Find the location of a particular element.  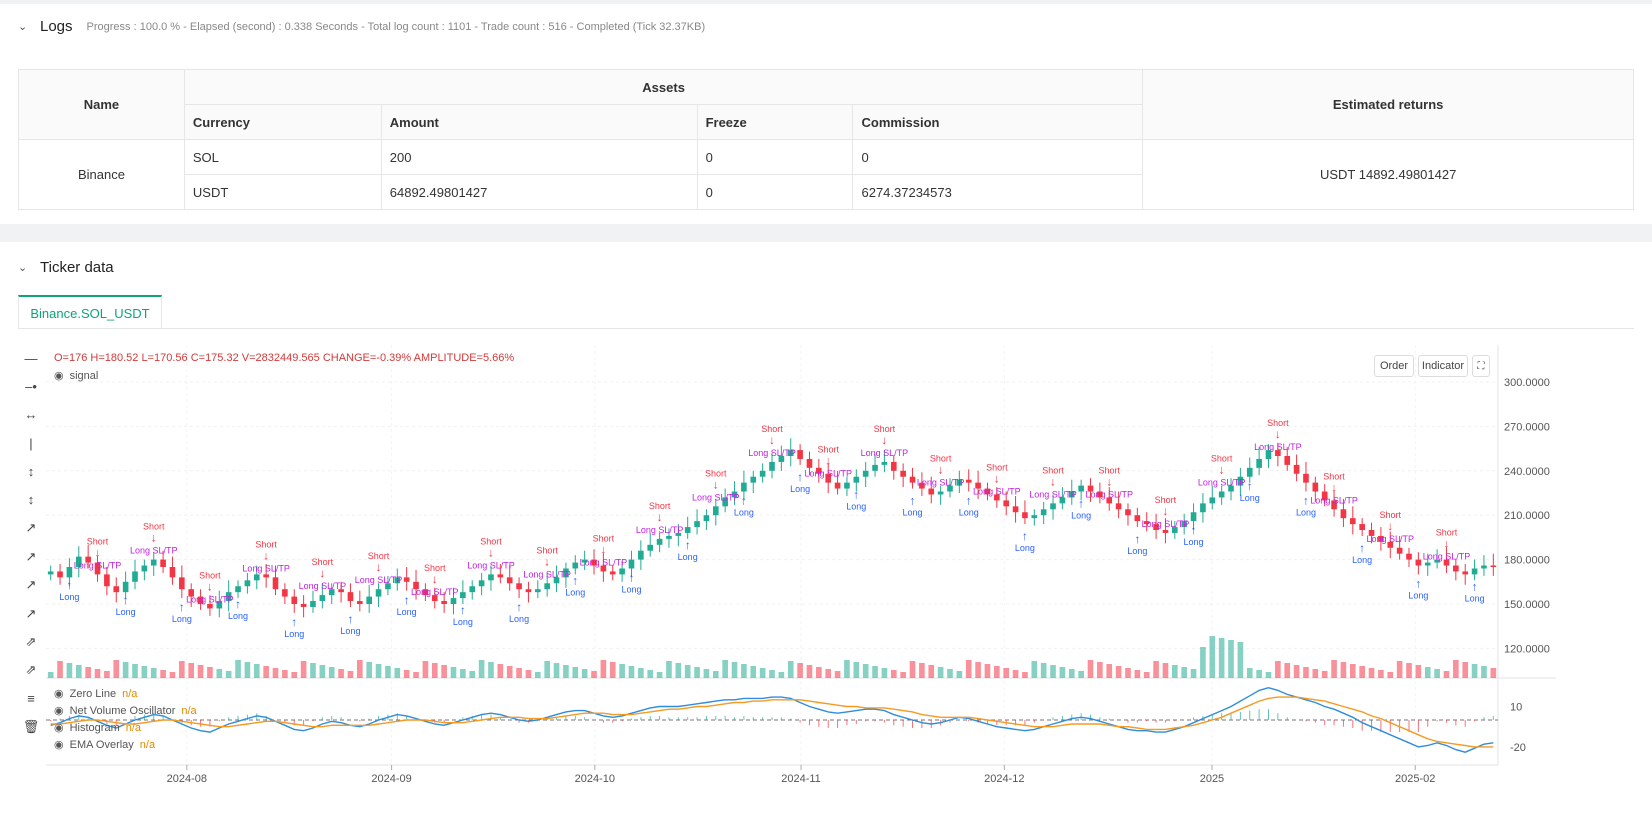

signal-legend: ◉ signal is located at coordinates (76, 376).